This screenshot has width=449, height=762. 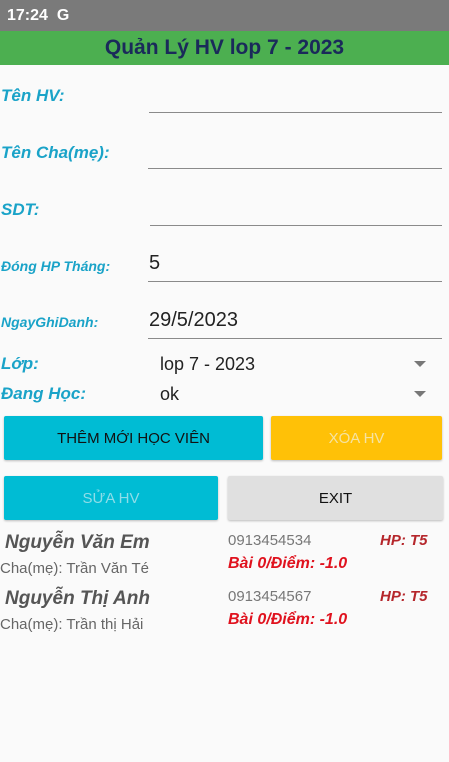 What do you see at coordinates (77, 542) in the screenshot?
I see `student-name: Nguyễn Văn Em` at bounding box center [77, 542].